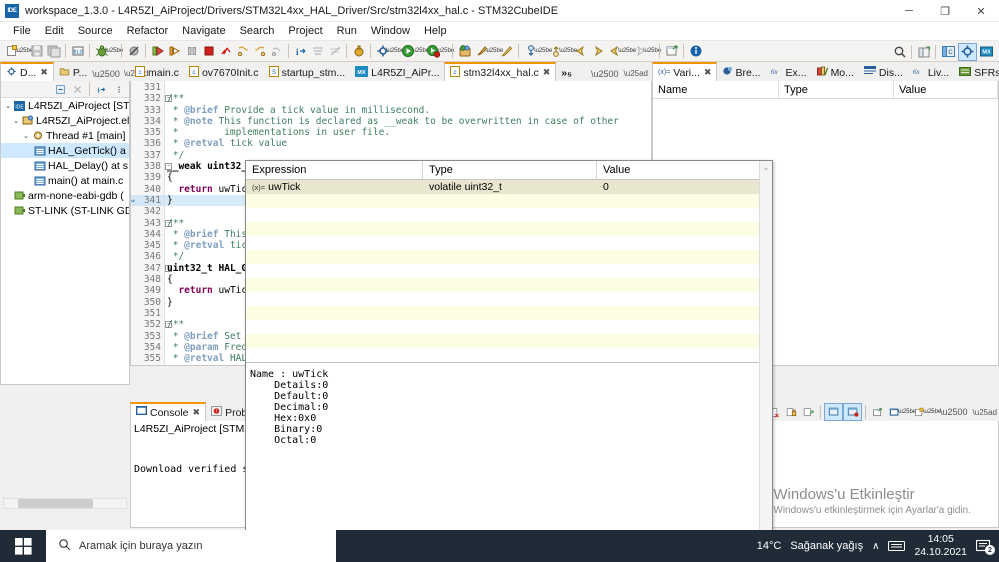 The width and height of the screenshot is (999, 562). What do you see at coordinates (147, 256) in the screenshot?
I see `line-number: 346` at bounding box center [147, 256].